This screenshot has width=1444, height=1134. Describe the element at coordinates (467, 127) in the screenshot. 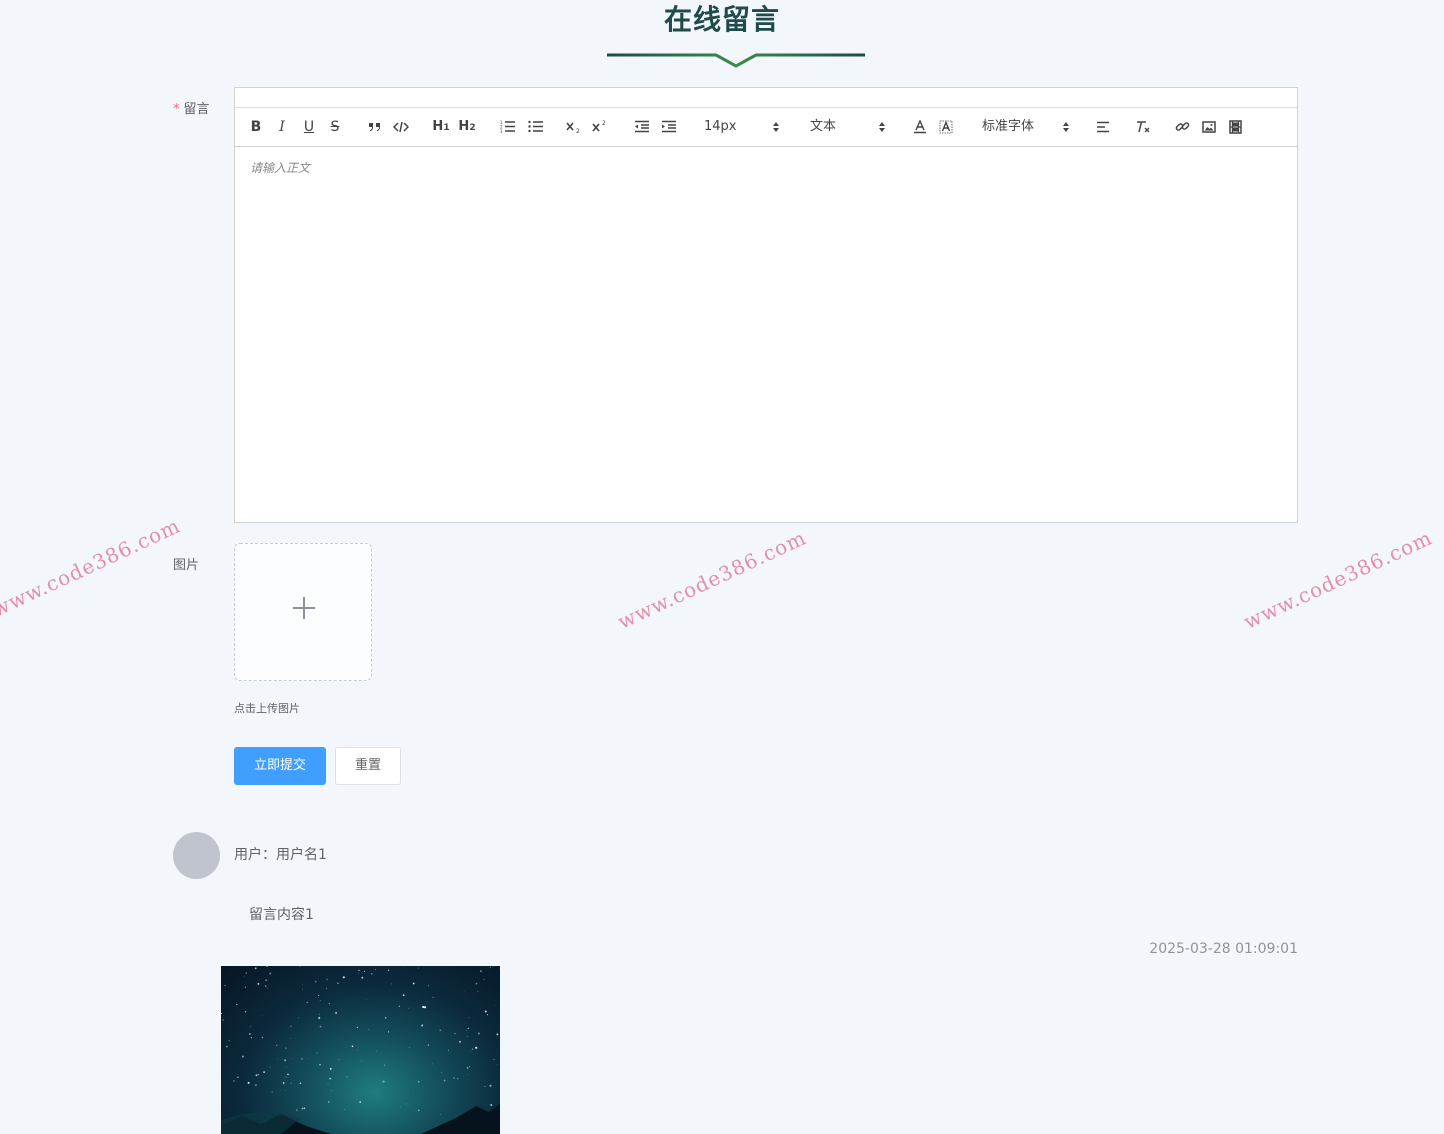

I see `h2-icon: H2` at that location.